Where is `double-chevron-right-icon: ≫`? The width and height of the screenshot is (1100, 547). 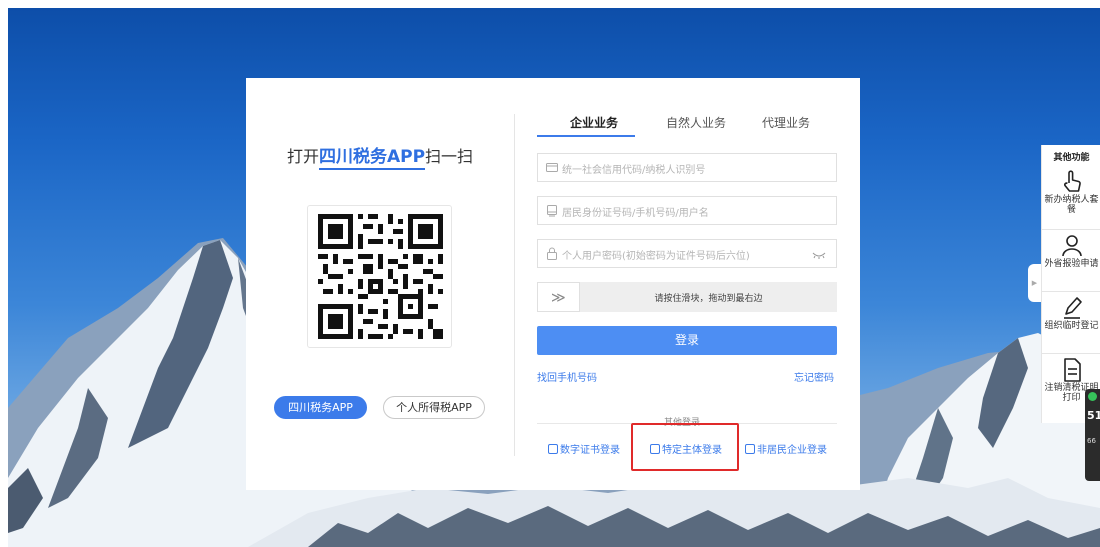 double-chevron-right-icon: ≫ is located at coordinates (558, 298).